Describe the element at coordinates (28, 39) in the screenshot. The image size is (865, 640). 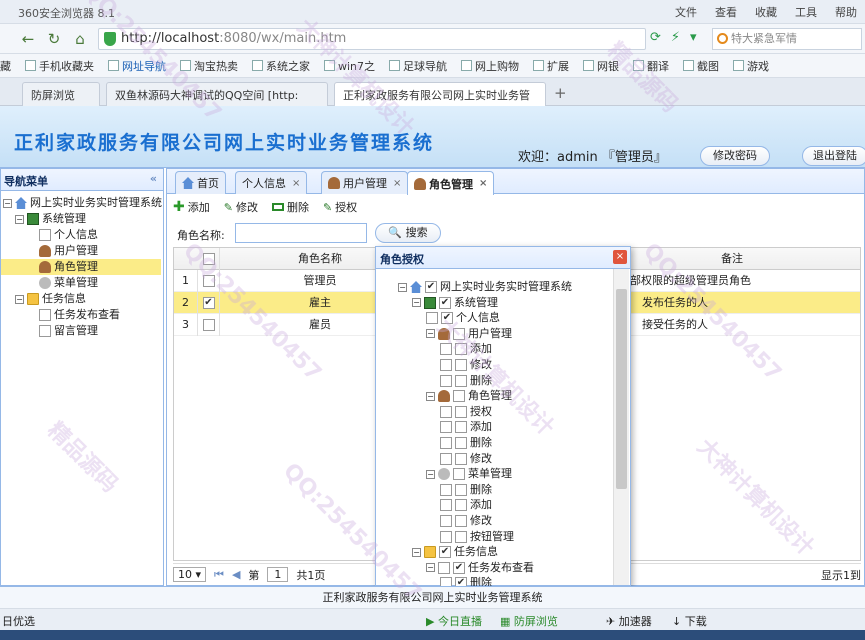
I see `back-icon: ←` at that location.